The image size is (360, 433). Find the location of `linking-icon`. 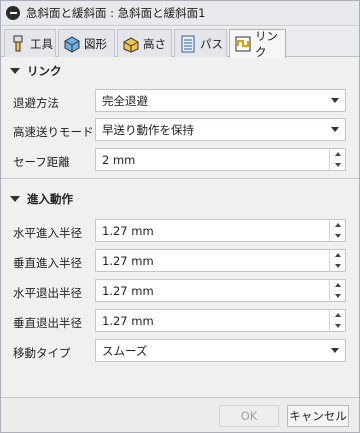

linking-icon is located at coordinates (243, 44).